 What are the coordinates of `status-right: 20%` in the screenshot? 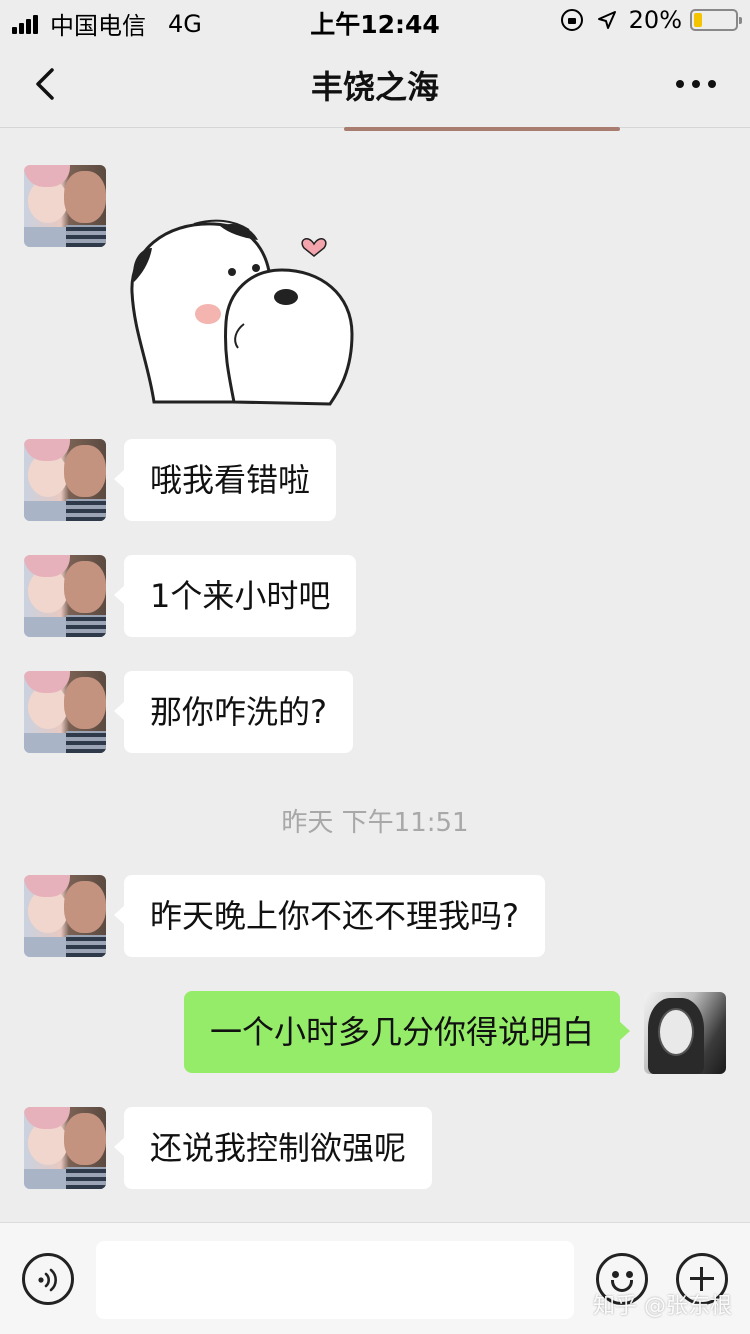 It's located at (651, 20).